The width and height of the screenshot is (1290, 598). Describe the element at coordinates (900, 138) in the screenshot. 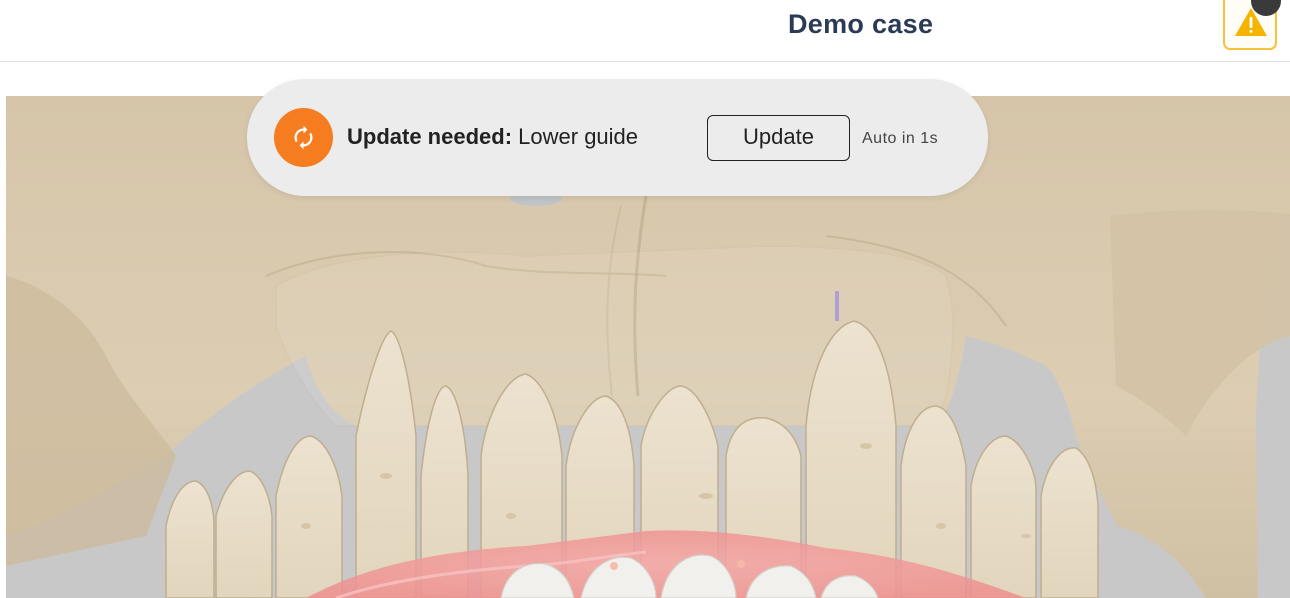

I see `auto-update-timer: Auto in 1s` at that location.